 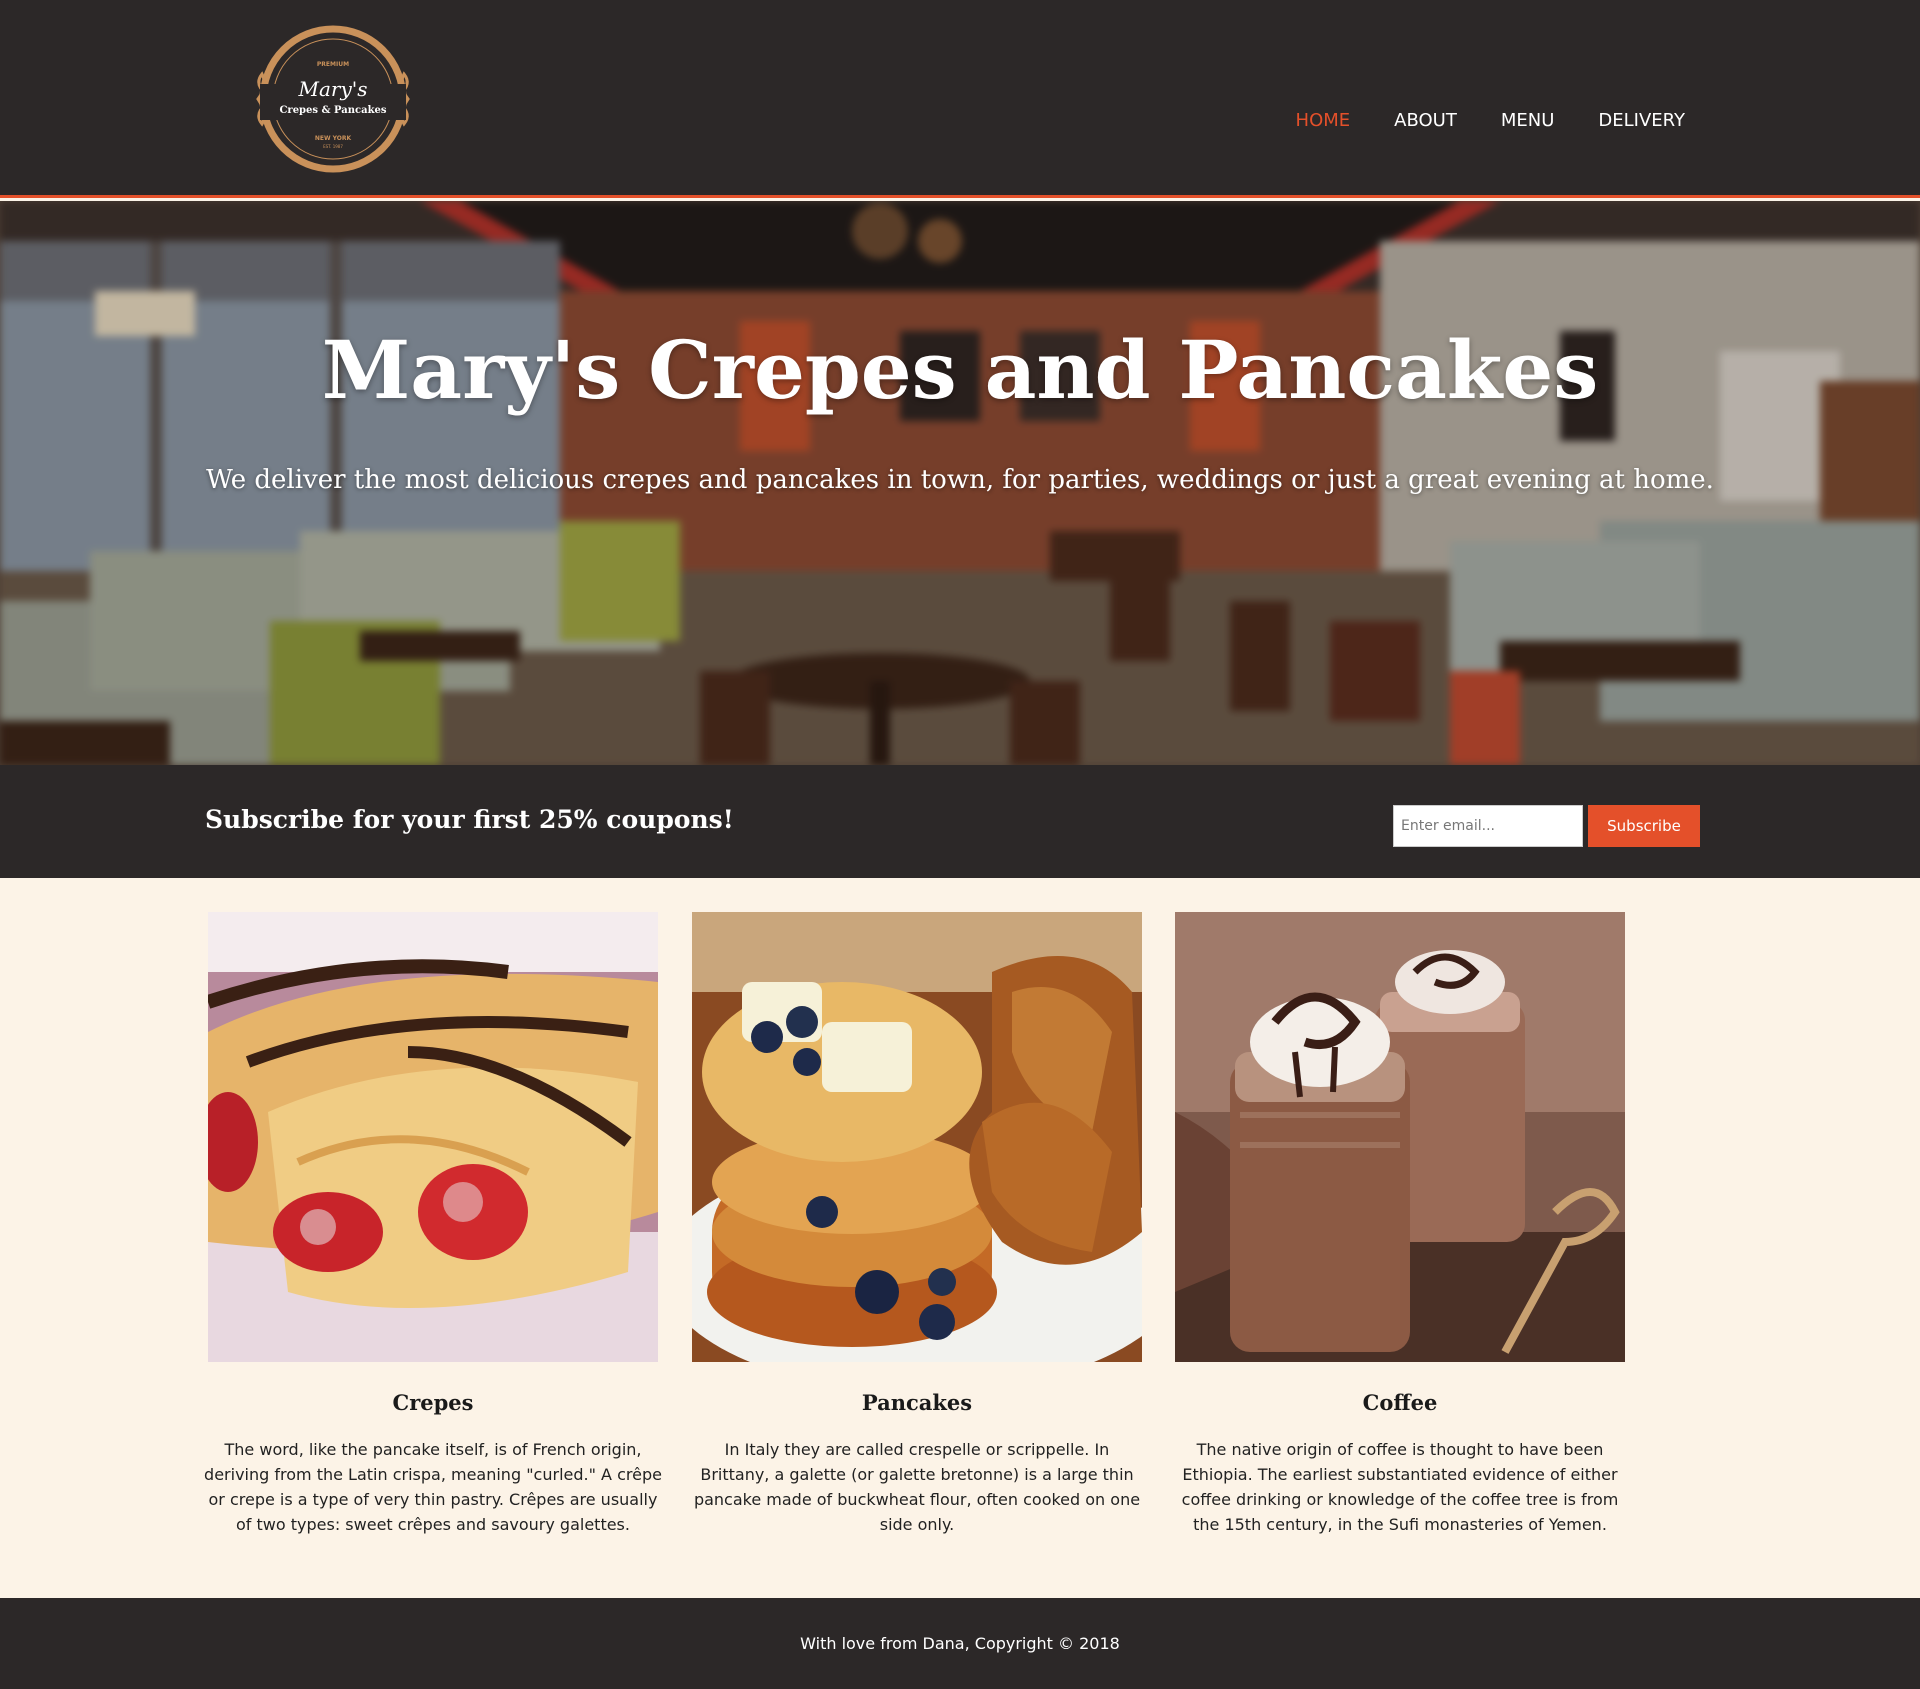 What do you see at coordinates (1488, 826) in the screenshot?
I see `email-input` at bounding box center [1488, 826].